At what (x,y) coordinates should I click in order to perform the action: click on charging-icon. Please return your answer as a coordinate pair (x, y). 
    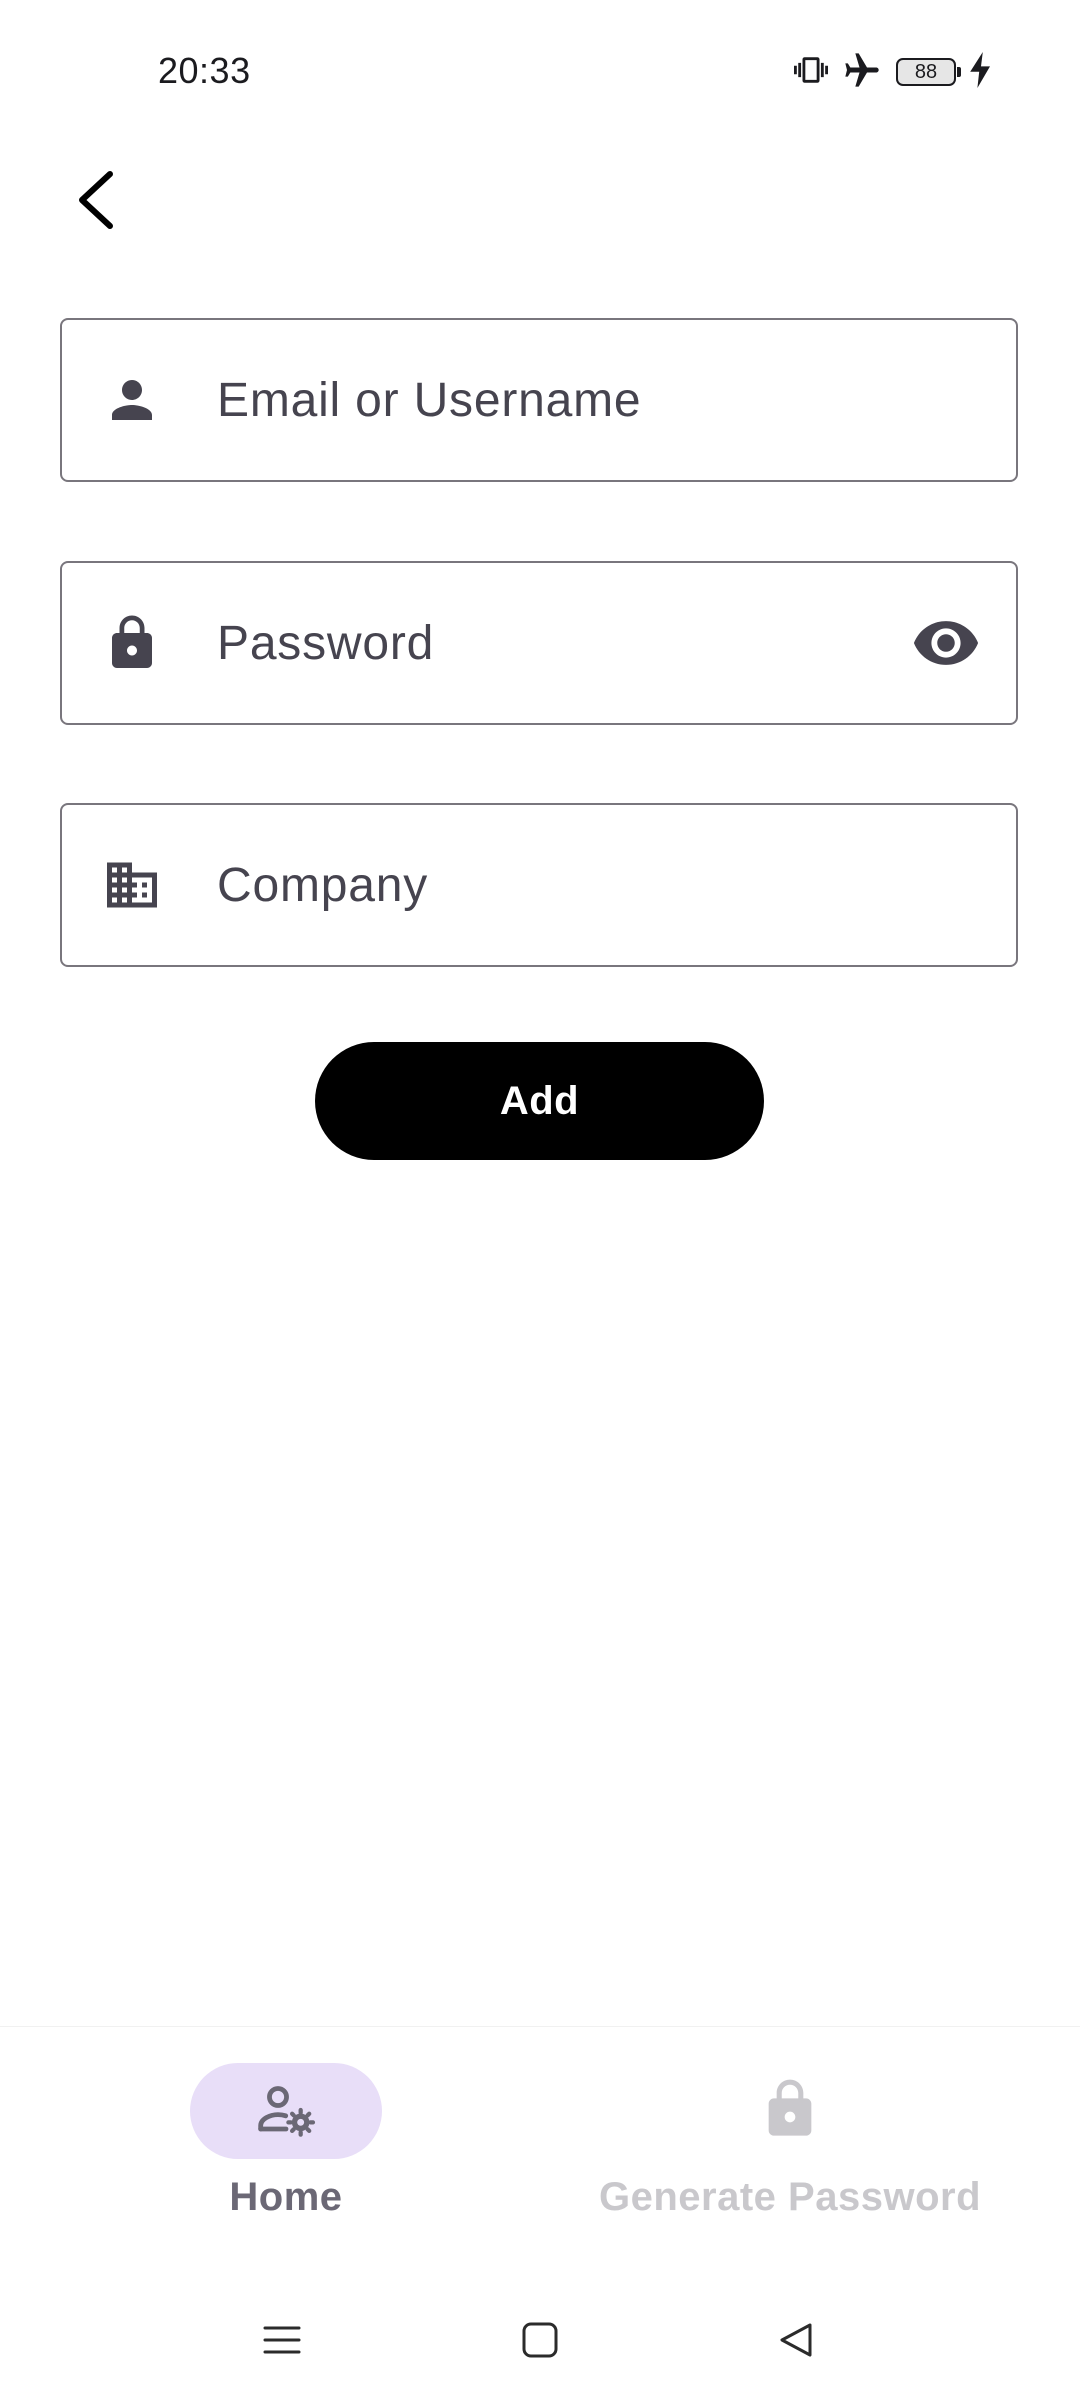
    Looking at the image, I should click on (981, 72).